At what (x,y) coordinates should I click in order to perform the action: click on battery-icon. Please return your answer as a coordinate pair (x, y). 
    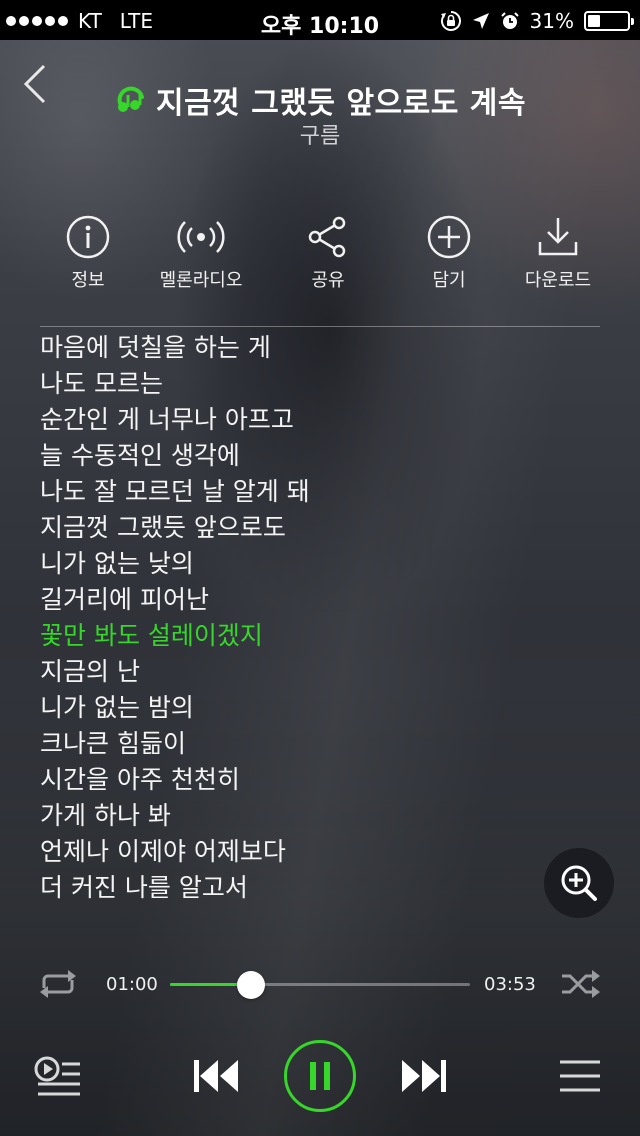
    Looking at the image, I should click on (609, 21).